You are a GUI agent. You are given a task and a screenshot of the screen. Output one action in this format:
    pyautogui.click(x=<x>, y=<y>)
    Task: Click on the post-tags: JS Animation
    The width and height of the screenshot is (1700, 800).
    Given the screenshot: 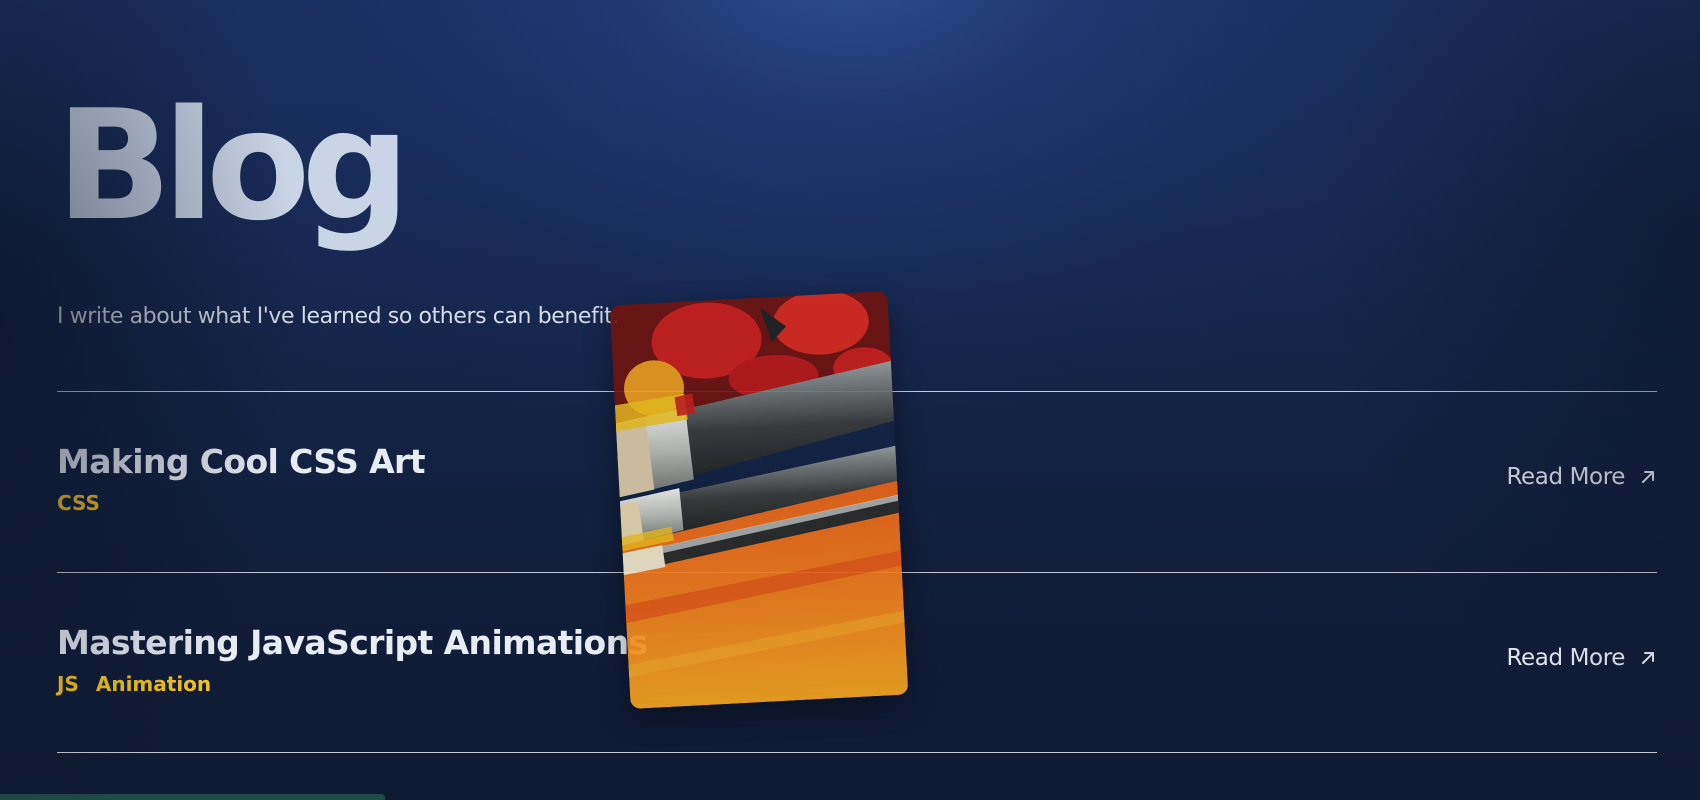 What is the action you would take?
    pyautogui.click(x=134, y=684)
    